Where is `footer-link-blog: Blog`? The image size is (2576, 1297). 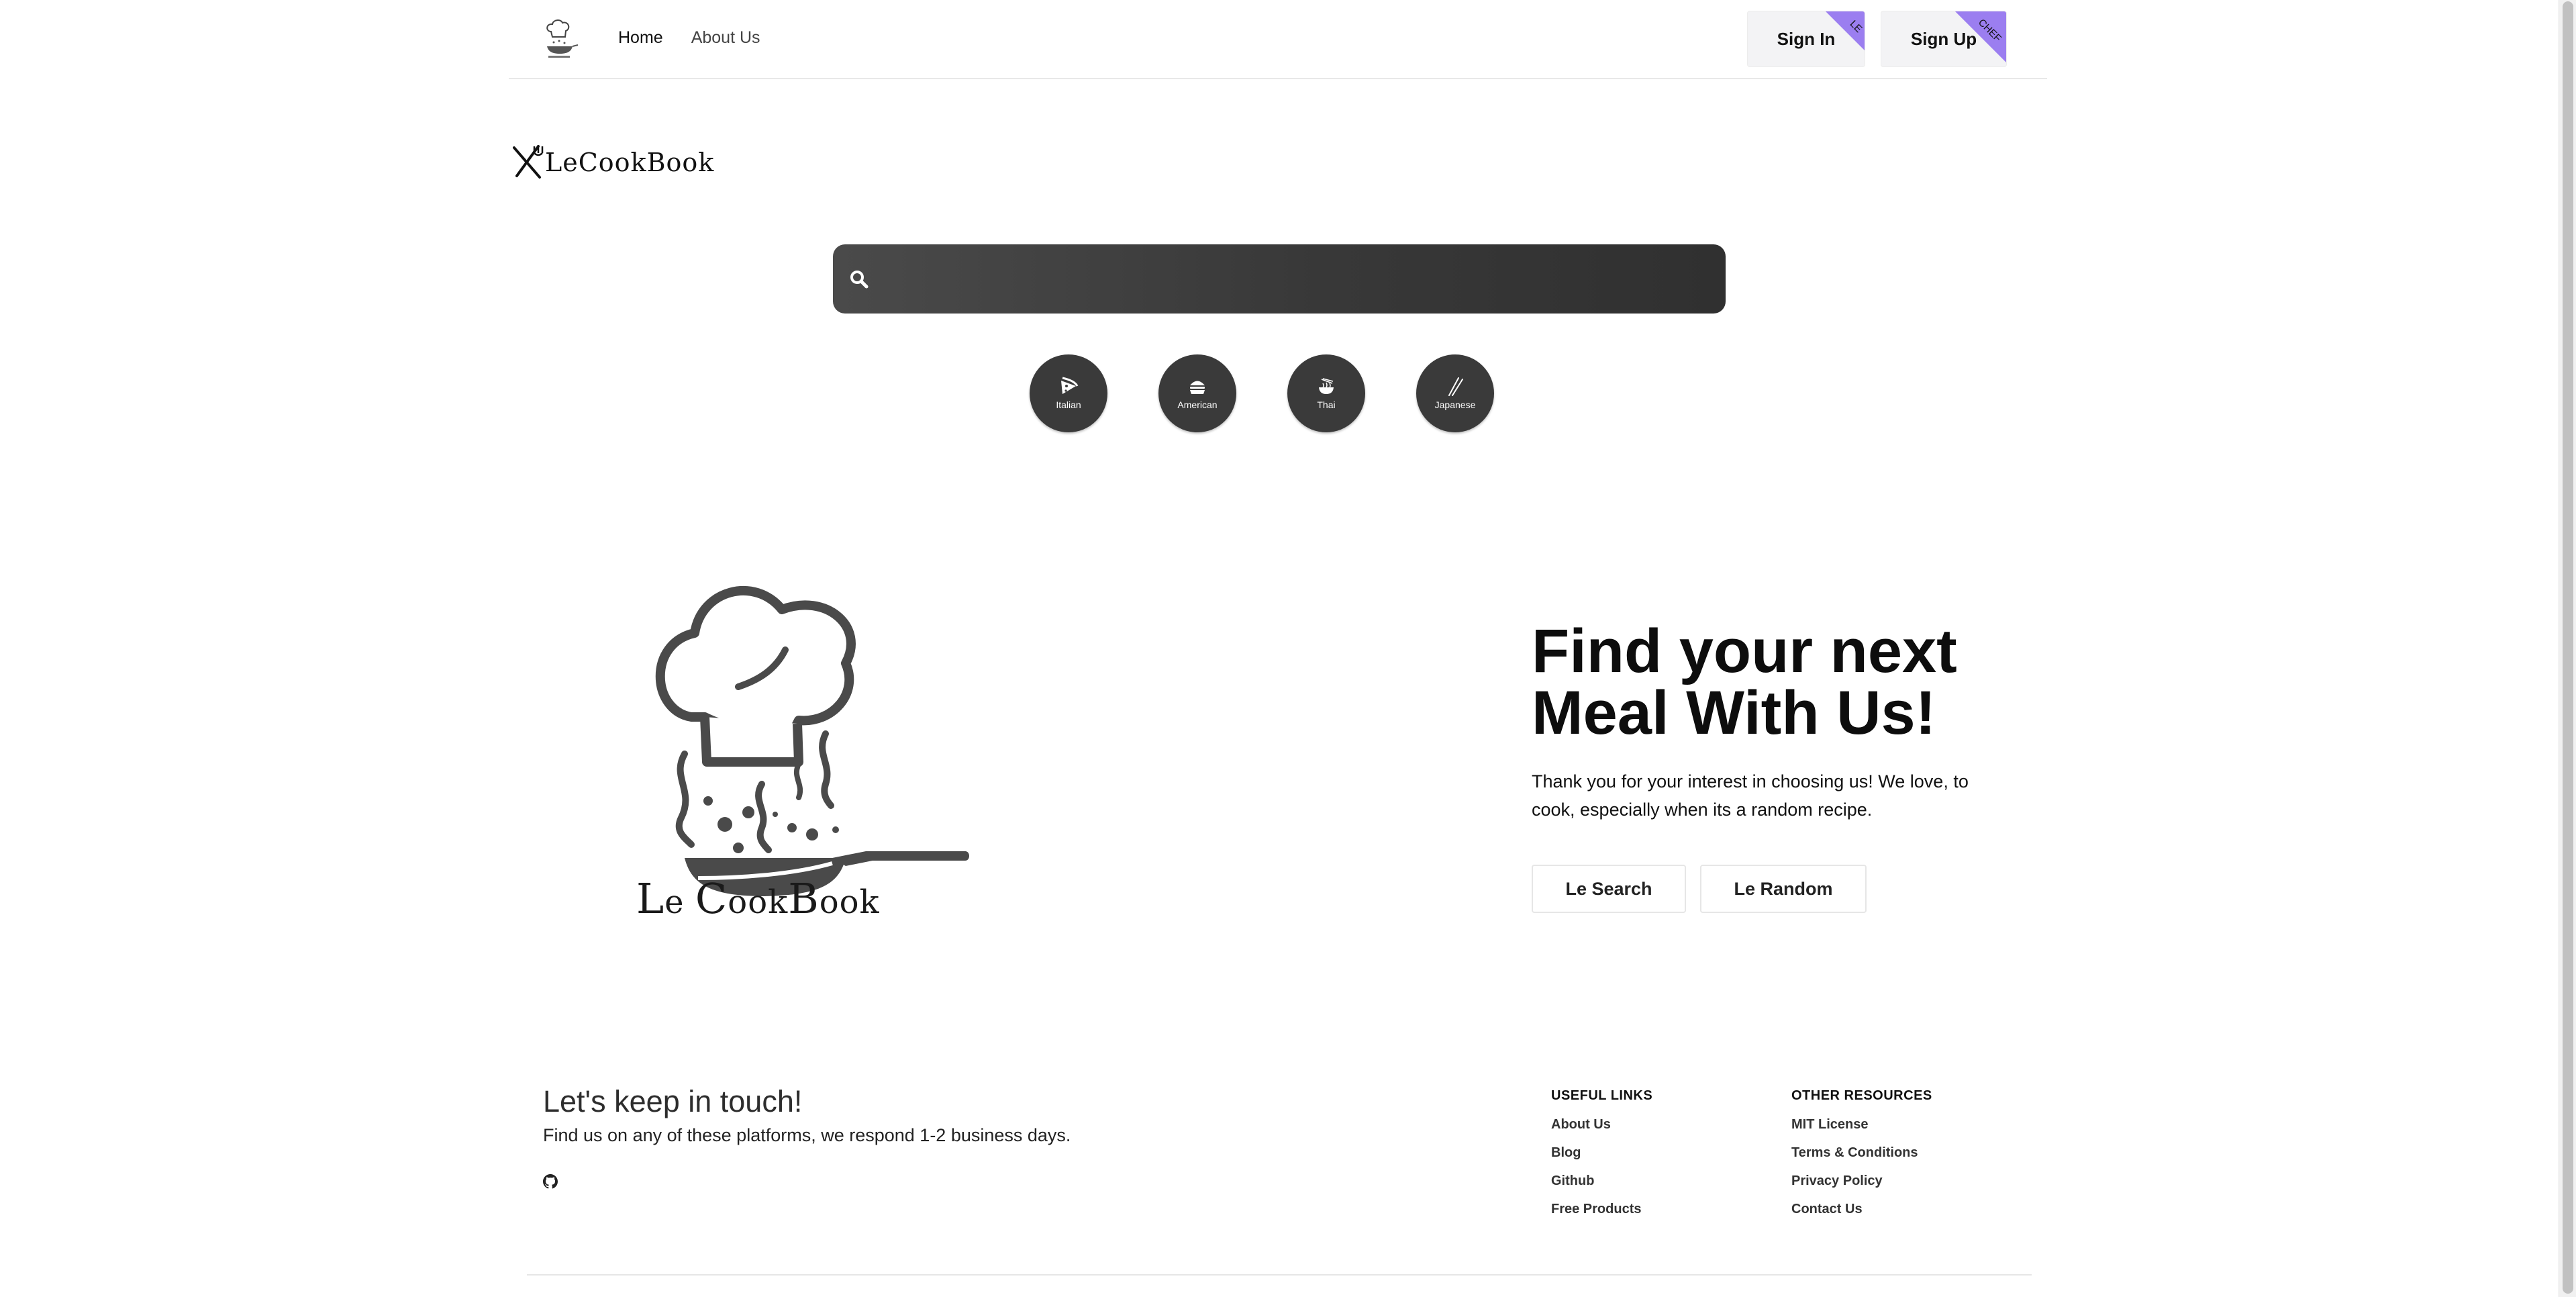
footer-link-blog: Blog is located at coordinates (1601, 1152).